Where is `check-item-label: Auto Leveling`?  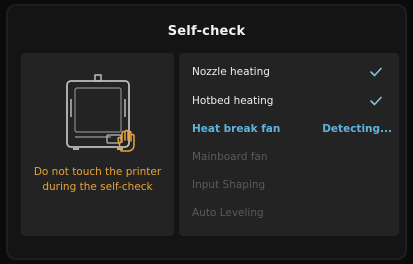 check-item-label: Auto Leveling is located at coordinates (228, 213).